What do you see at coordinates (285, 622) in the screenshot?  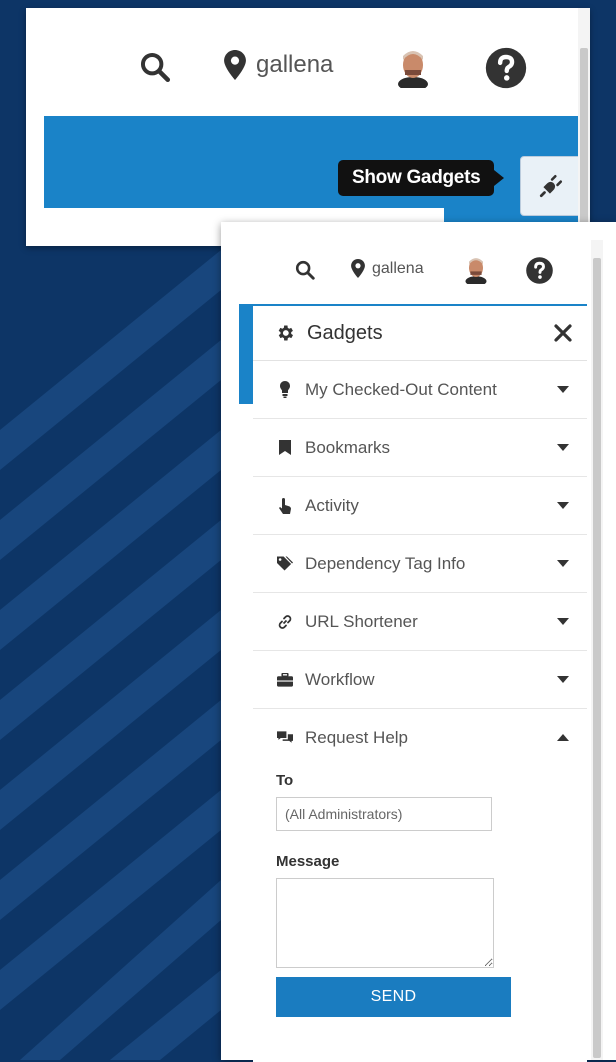 I see `link-icon` at bounding box center [285, 622].